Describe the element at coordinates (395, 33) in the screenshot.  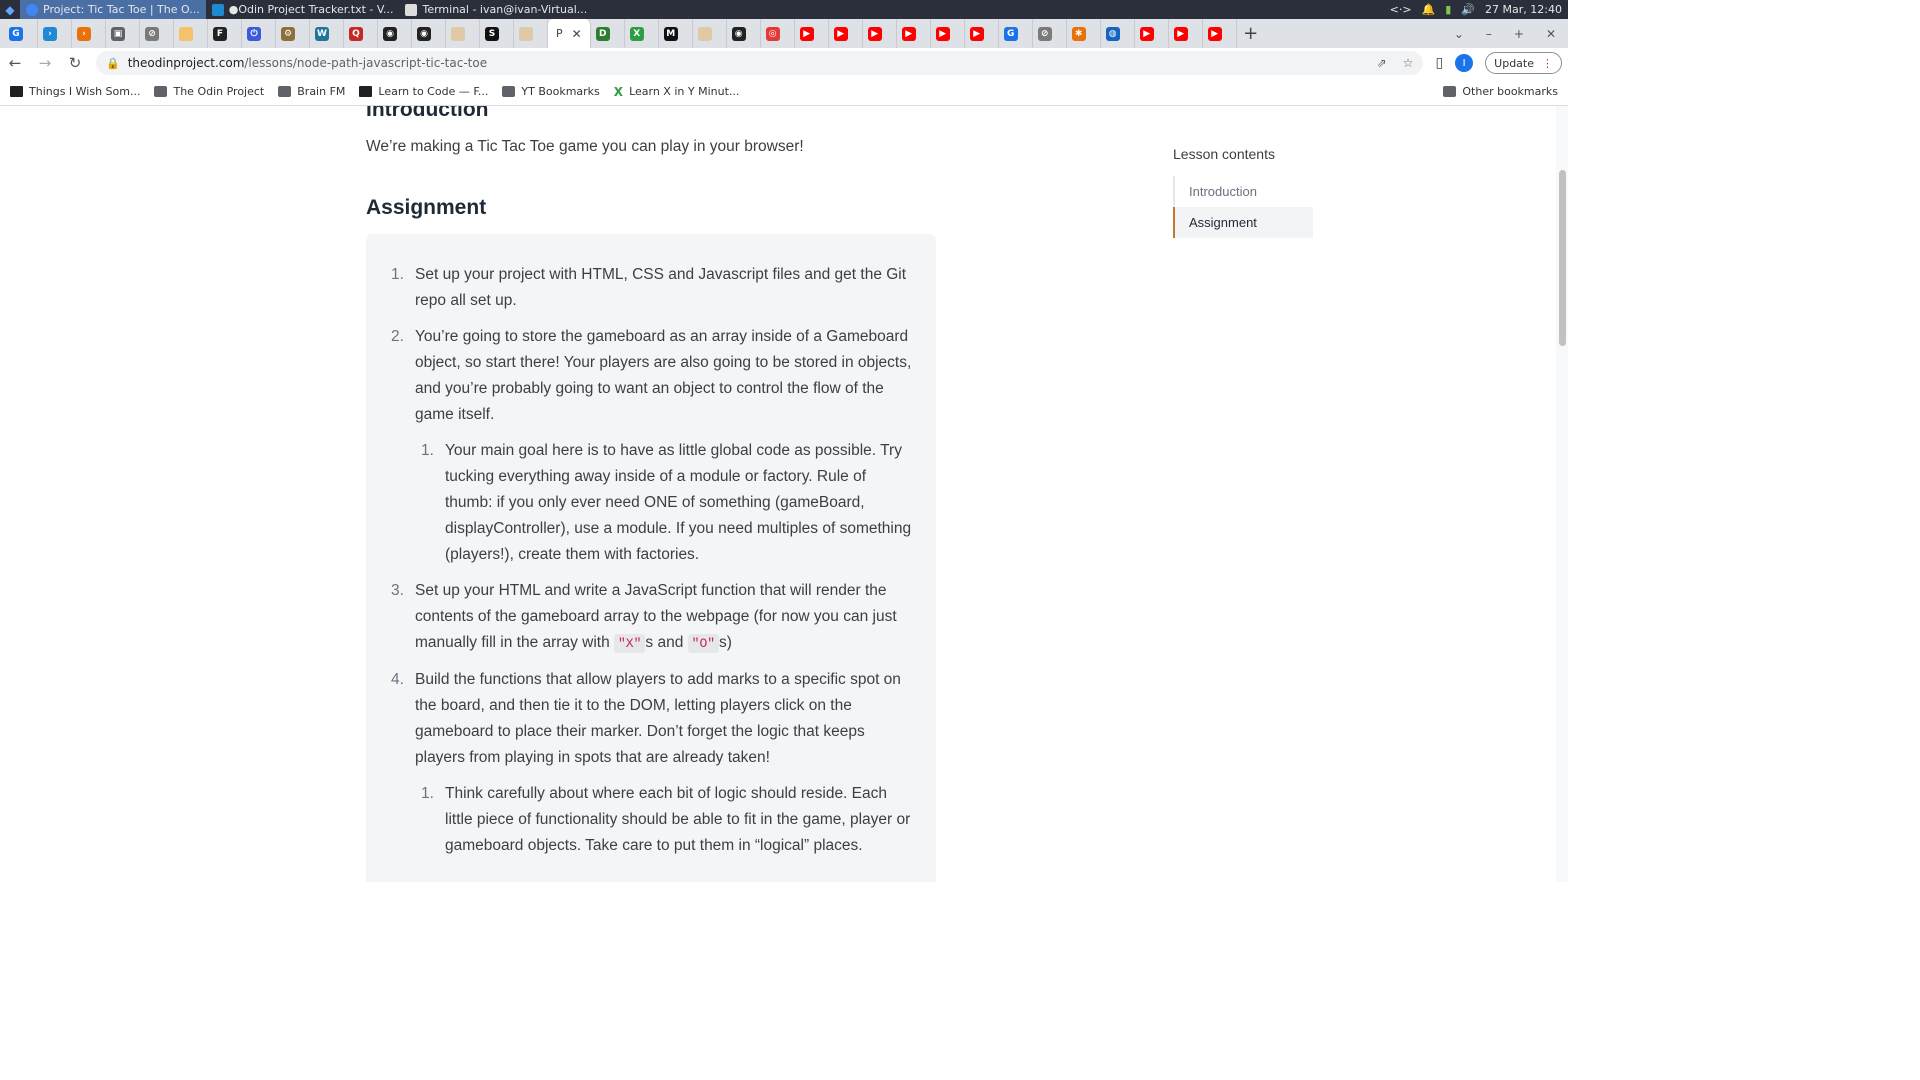
I see `tab-github-a: ◉` at that location.